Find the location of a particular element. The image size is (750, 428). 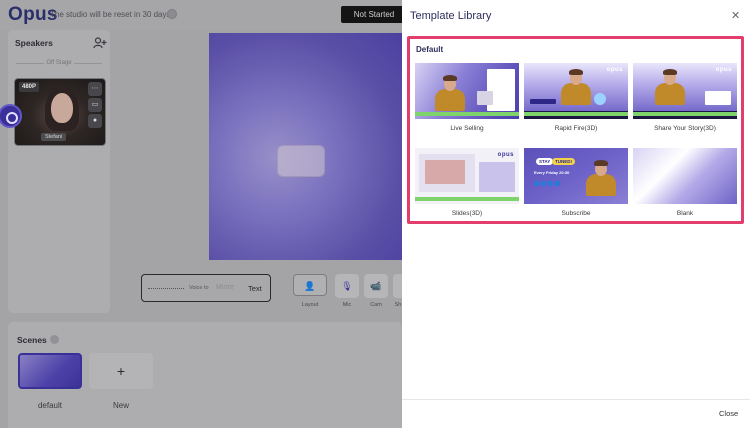

reset-notice: The studio will be reset in 30 days. is located at coordinates (111, 14).